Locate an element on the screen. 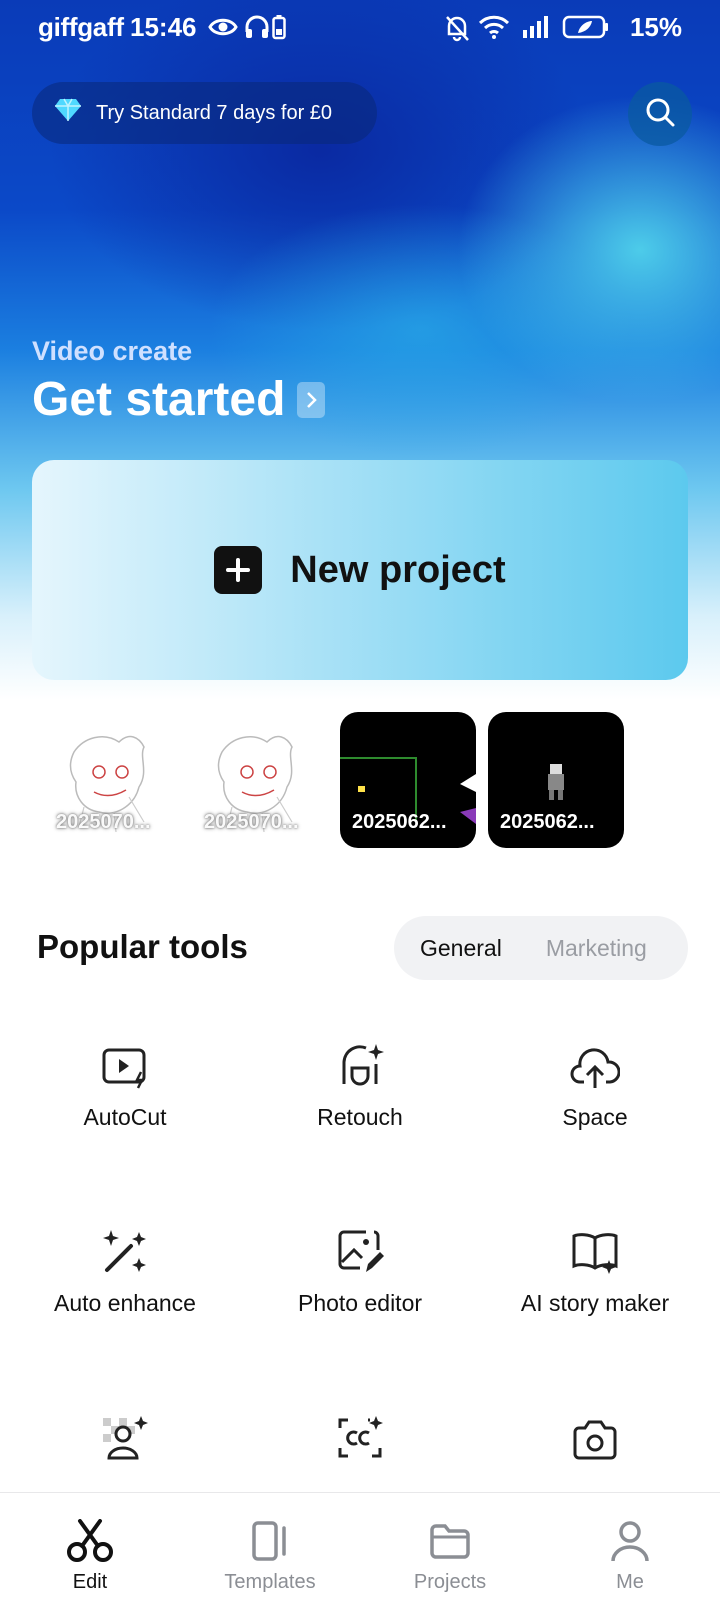  tool-space: Space is located at coordinates (595, 1080).